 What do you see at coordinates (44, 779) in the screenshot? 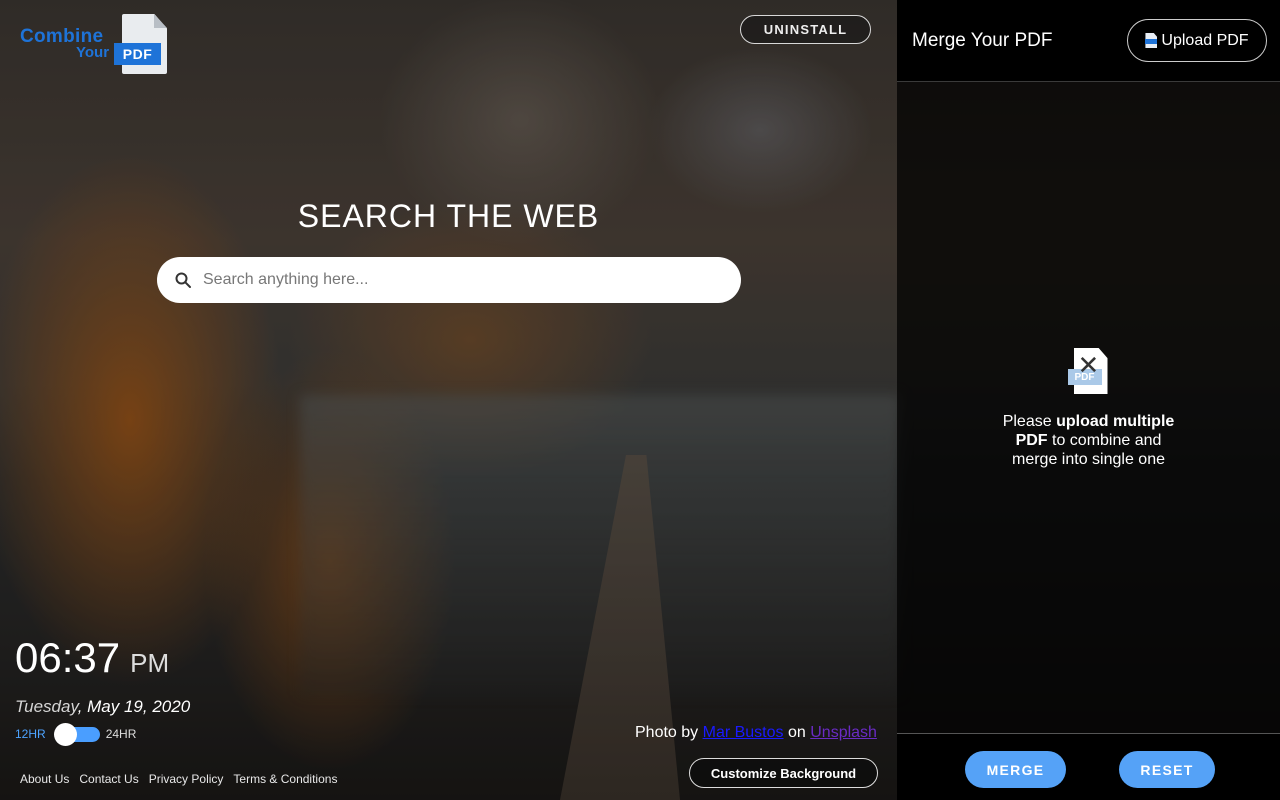
I see `footer-link-about: About Us` at bounding box center [44, 779].